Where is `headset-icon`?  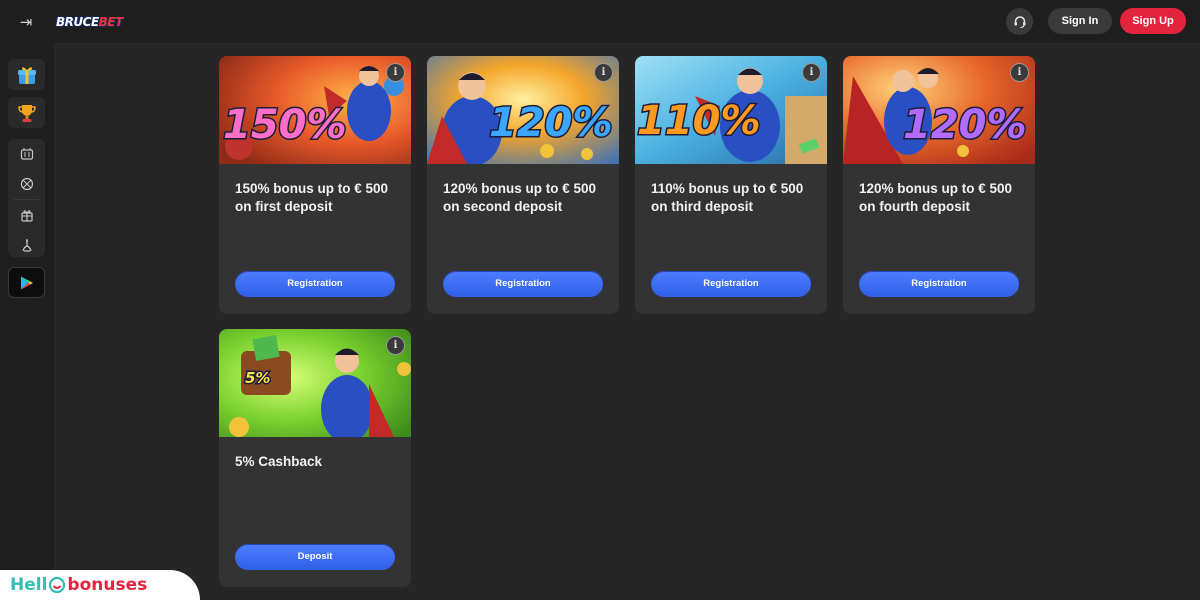 headset-icon is located at coordinates (1019, 21).